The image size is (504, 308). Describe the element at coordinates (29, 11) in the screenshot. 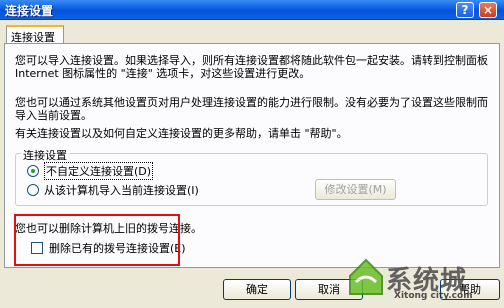

I see `window-title: 连接设置` at that location.